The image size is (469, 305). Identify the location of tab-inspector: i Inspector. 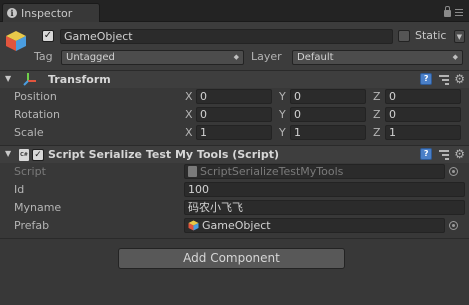
(51, 12).